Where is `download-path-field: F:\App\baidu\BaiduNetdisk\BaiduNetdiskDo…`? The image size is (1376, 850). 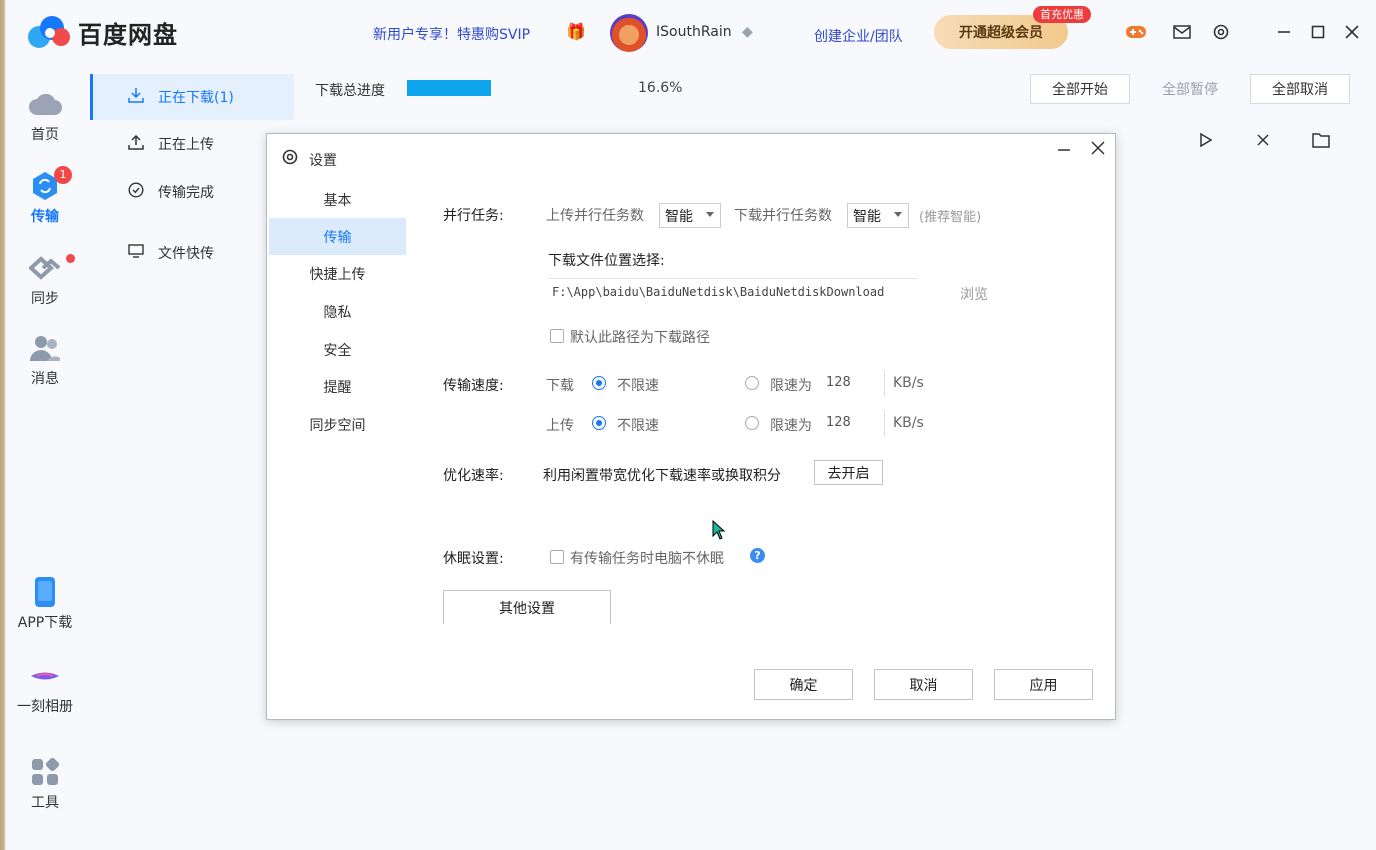
download-path-field: F:\App\baidu\BaiduNetdisk\BaiduNetdiskDo… is located at coordinates (733, 291).